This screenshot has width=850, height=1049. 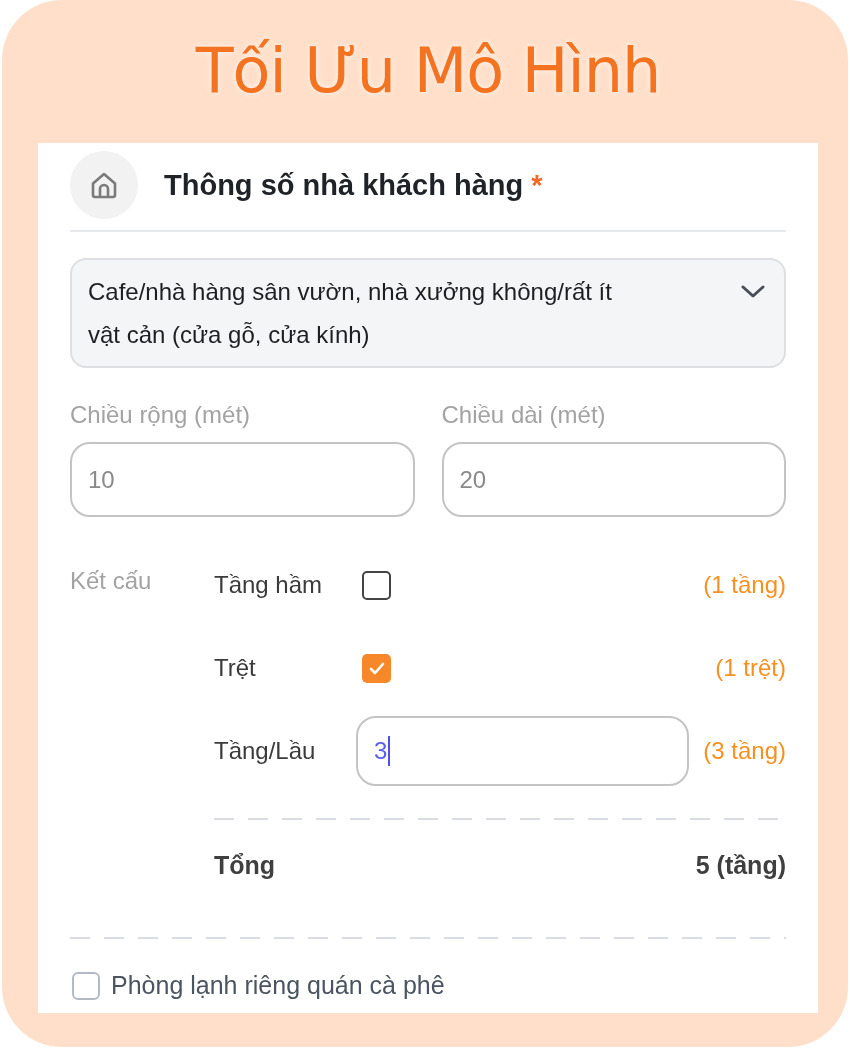 What do you see at coordinates (265, 751) in the screenshot?
I see `row-label: Tầng/Lầu` at bounding box center [265, 751].